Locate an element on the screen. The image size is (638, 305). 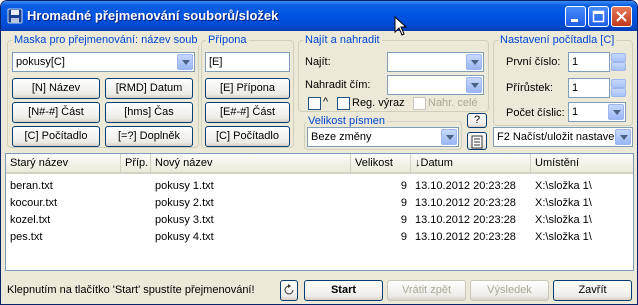
mask-name-button: [N] Název is located at coordinates (56, 88).